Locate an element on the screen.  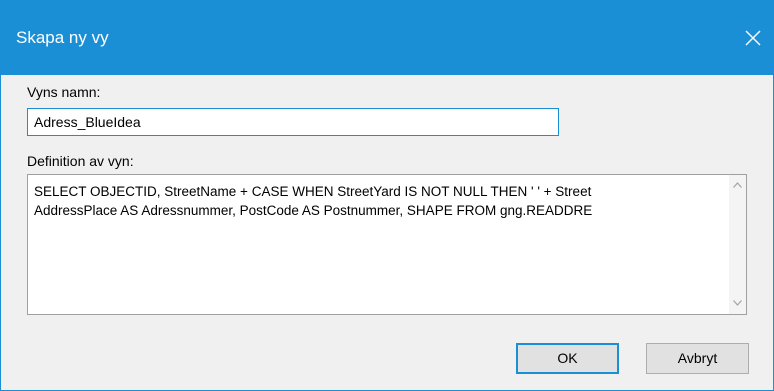
ok-button: OK is located at coordinates (567, 358).